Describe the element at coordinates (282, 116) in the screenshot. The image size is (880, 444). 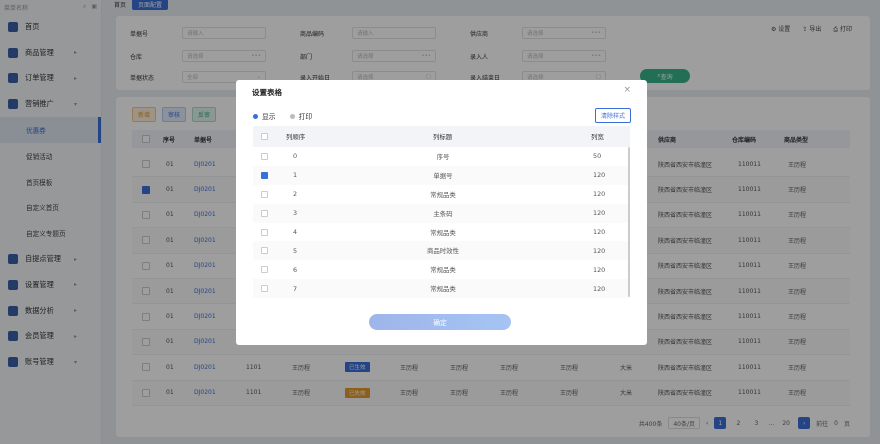
I see `mode-radio-group: 显示 打印` at that location.